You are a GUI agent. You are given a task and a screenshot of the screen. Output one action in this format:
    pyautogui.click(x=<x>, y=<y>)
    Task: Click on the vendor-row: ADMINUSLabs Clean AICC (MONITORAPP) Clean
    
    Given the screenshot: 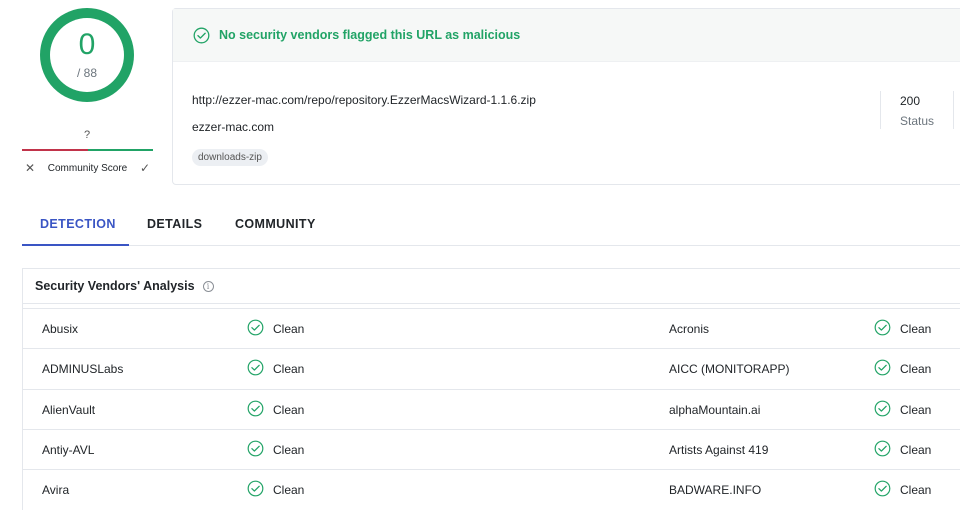 What is the action you would take?
    pyautogui.click(x=491, y=369)
    